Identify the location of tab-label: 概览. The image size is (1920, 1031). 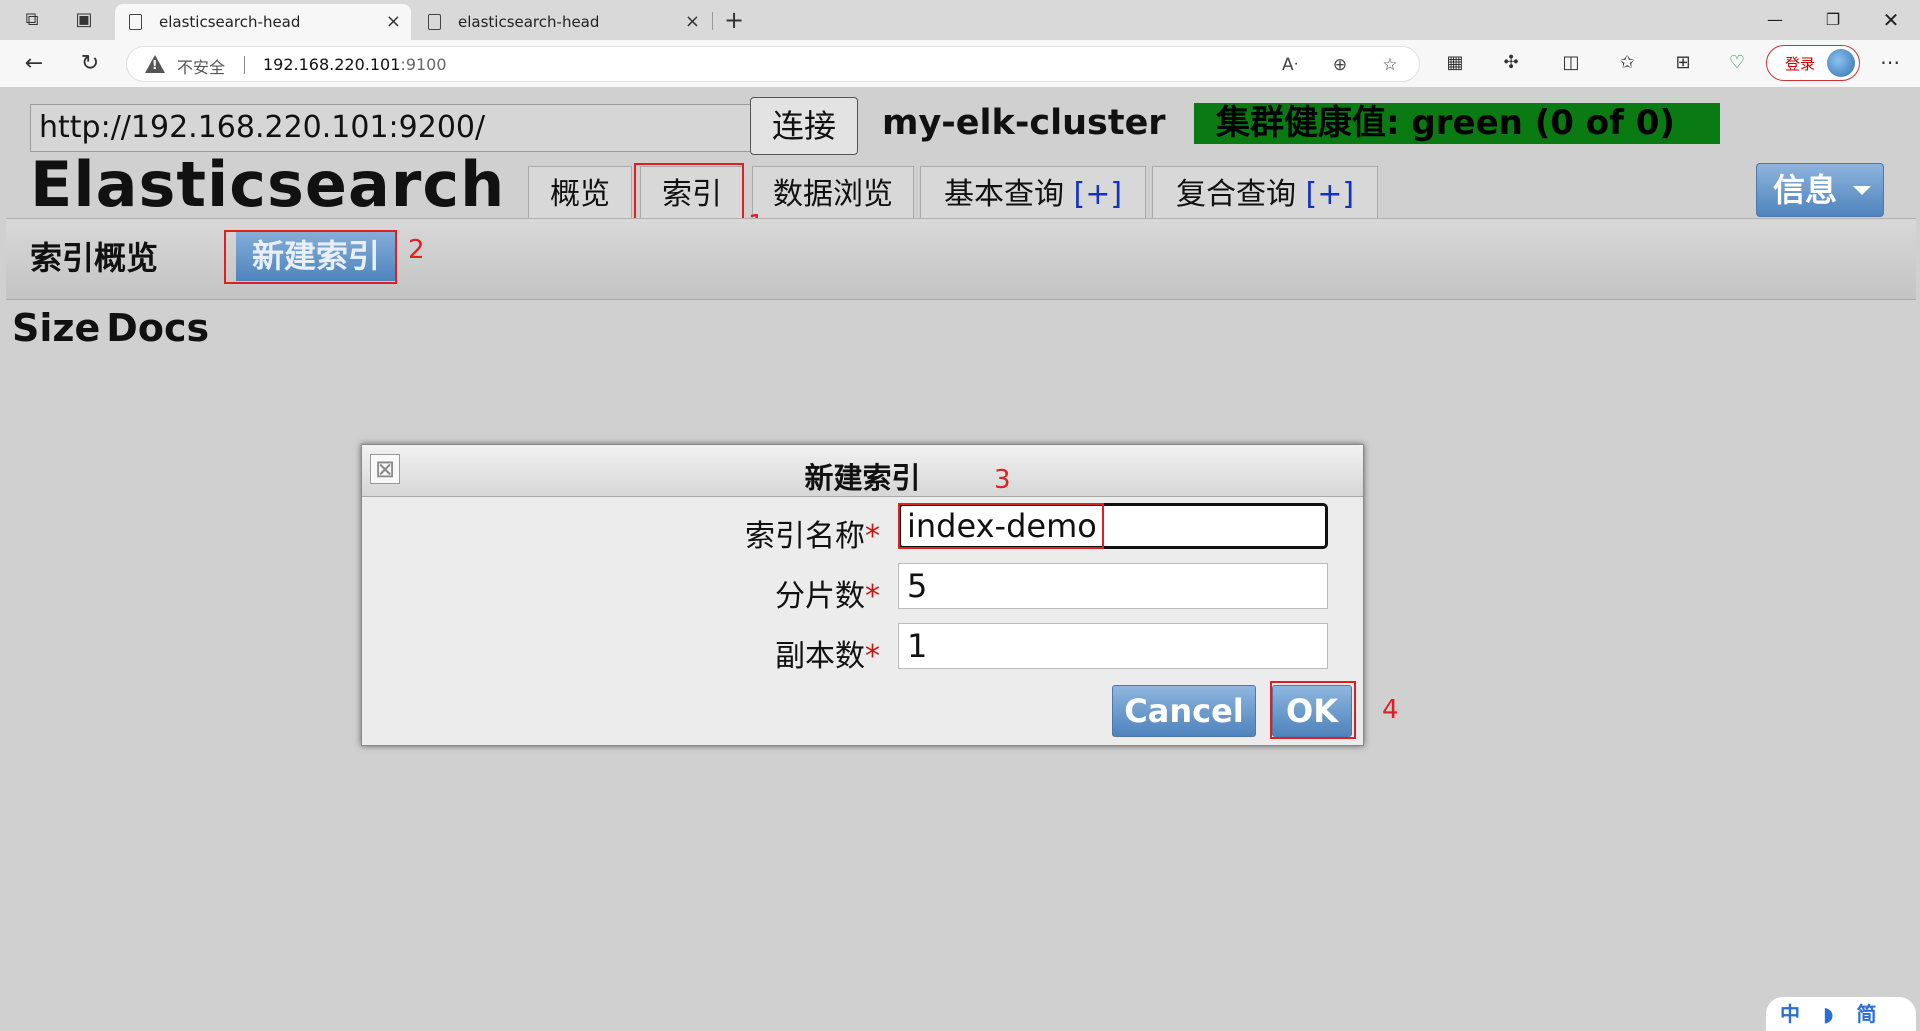
(580, 194).